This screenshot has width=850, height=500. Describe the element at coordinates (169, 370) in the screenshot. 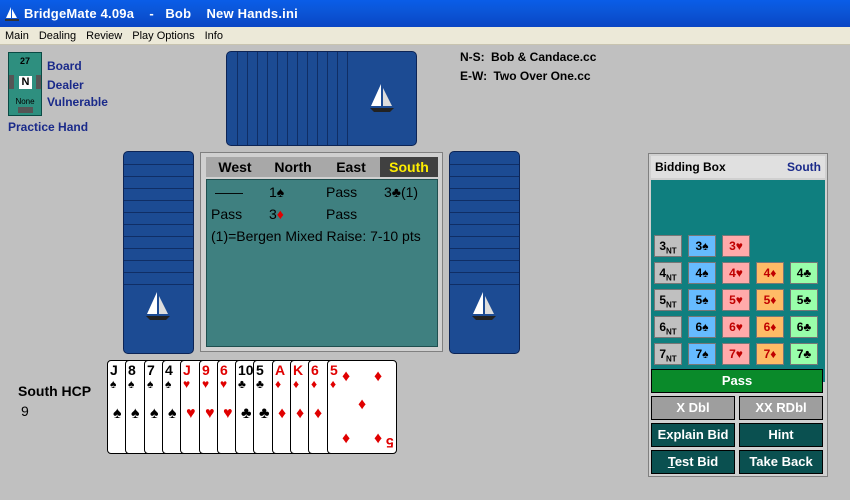

I see `card-rank: 4` at that location.